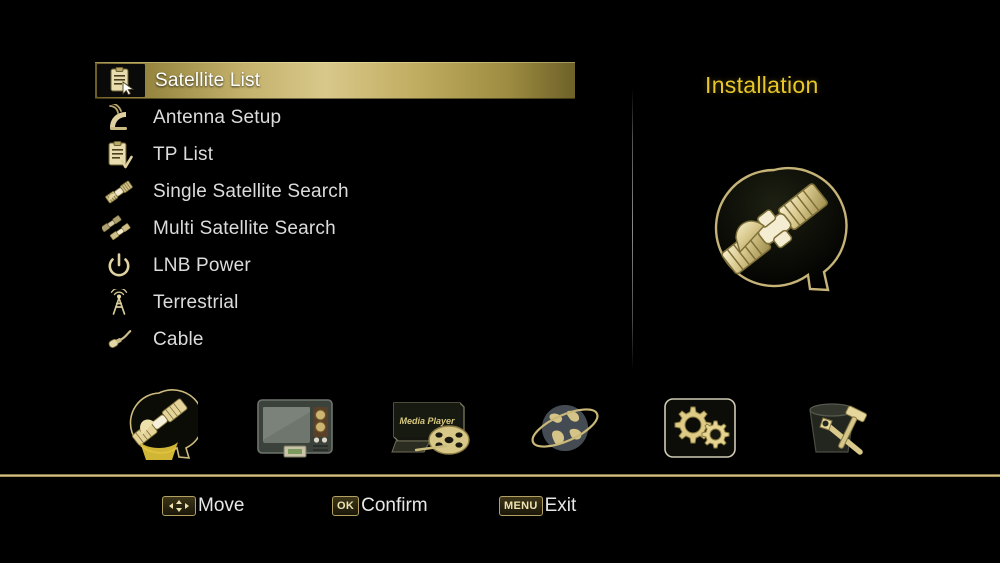 The image size is (1000, 563). I want to click on arrow-keys-icon, so click(179, 506).